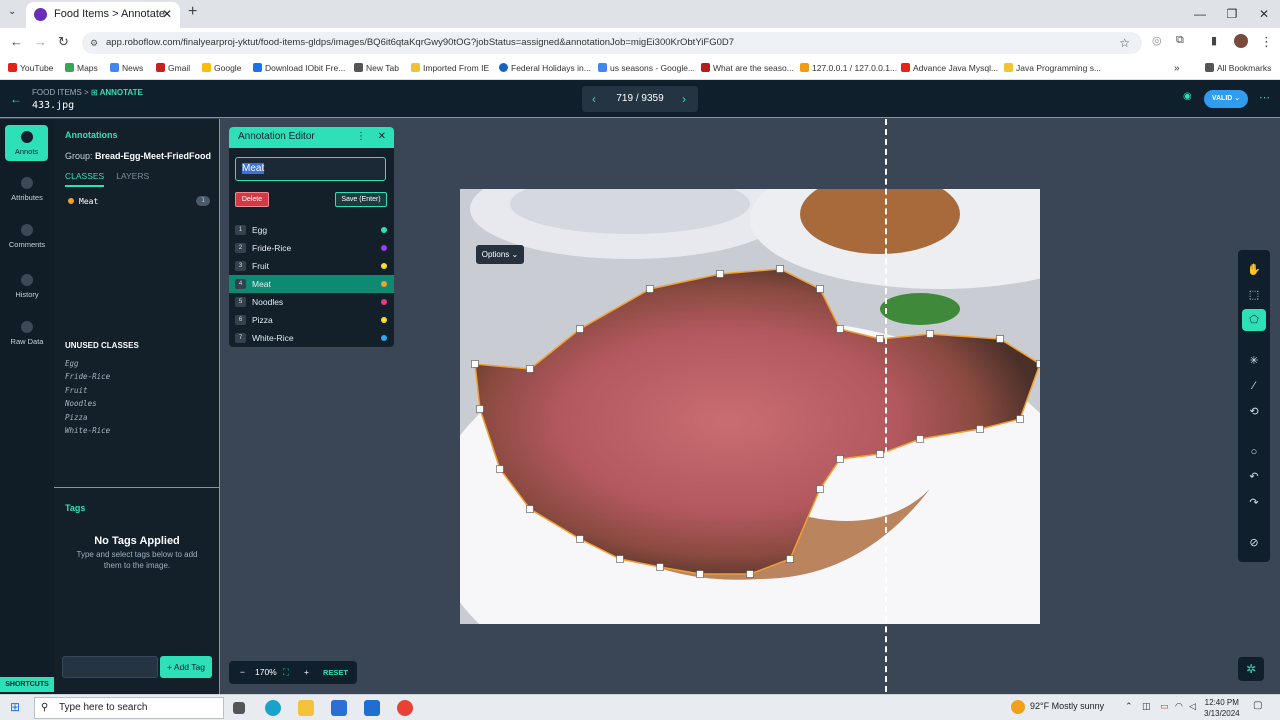 This screenshot has height=720, width=1280. I want to click on options-button: Options ⌄, so click(500, 254).